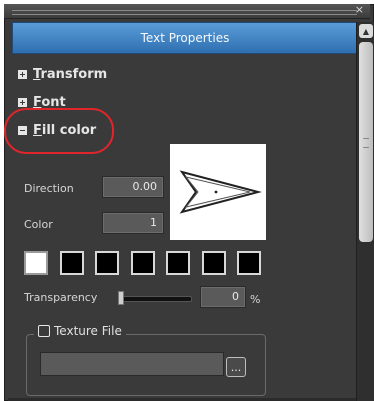 The width and height of the screenshot is (374, 401). I want to click on panel-header: Text Properties, so click(185, 38).